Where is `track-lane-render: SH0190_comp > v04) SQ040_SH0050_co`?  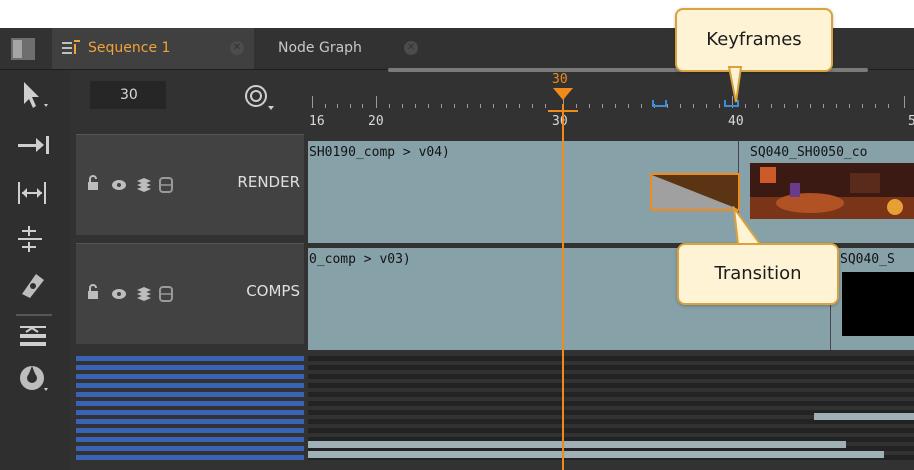 track-lane-render: SH0190_comp > v04) SQ040_SH0050_co is located at coordinates (611, 192).